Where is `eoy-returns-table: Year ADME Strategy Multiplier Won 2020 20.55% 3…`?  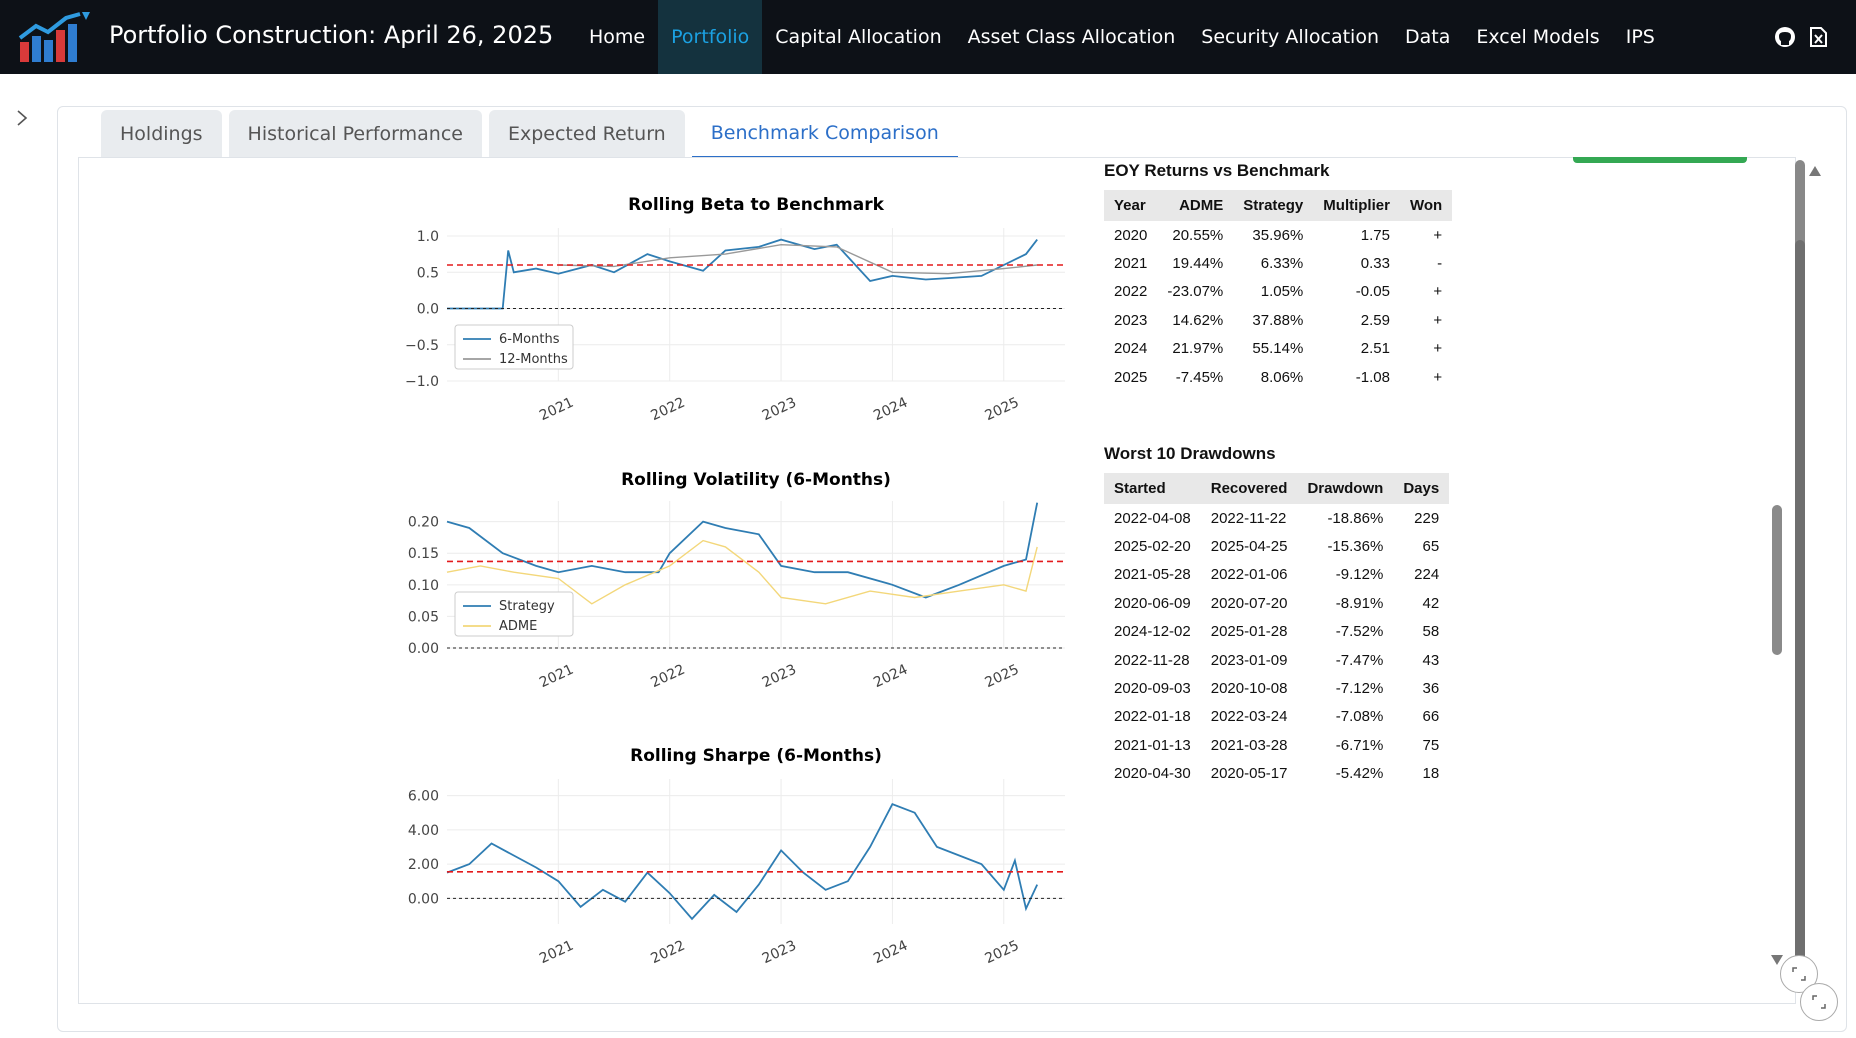 eoy-returns-table: Year ADME Strategy Multiplier Won 2020 20.55% 3… is located at coordinates (1278, 290).